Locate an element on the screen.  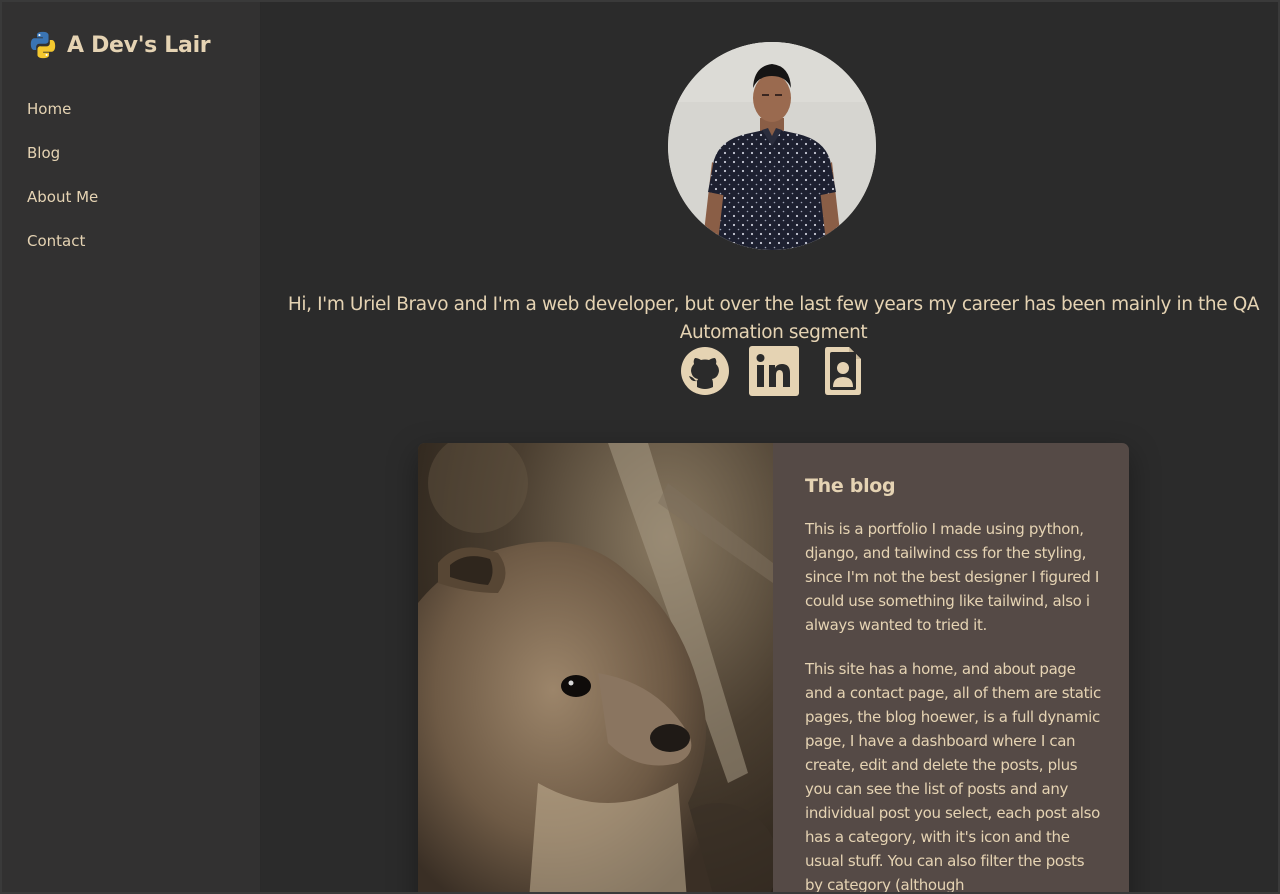
python-logo-icon is located at coordinates (43, 45).